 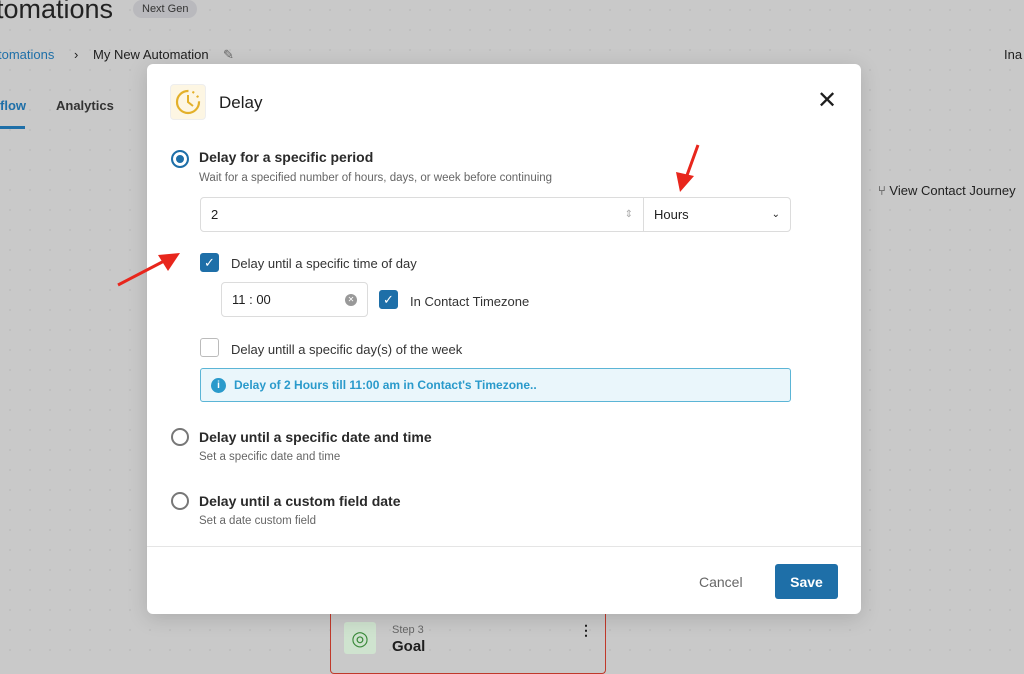 What do you see at coordinates (209, 347) in the screenshot?
I see `days-of-week-checkbox` at bounding box center [209, 347].